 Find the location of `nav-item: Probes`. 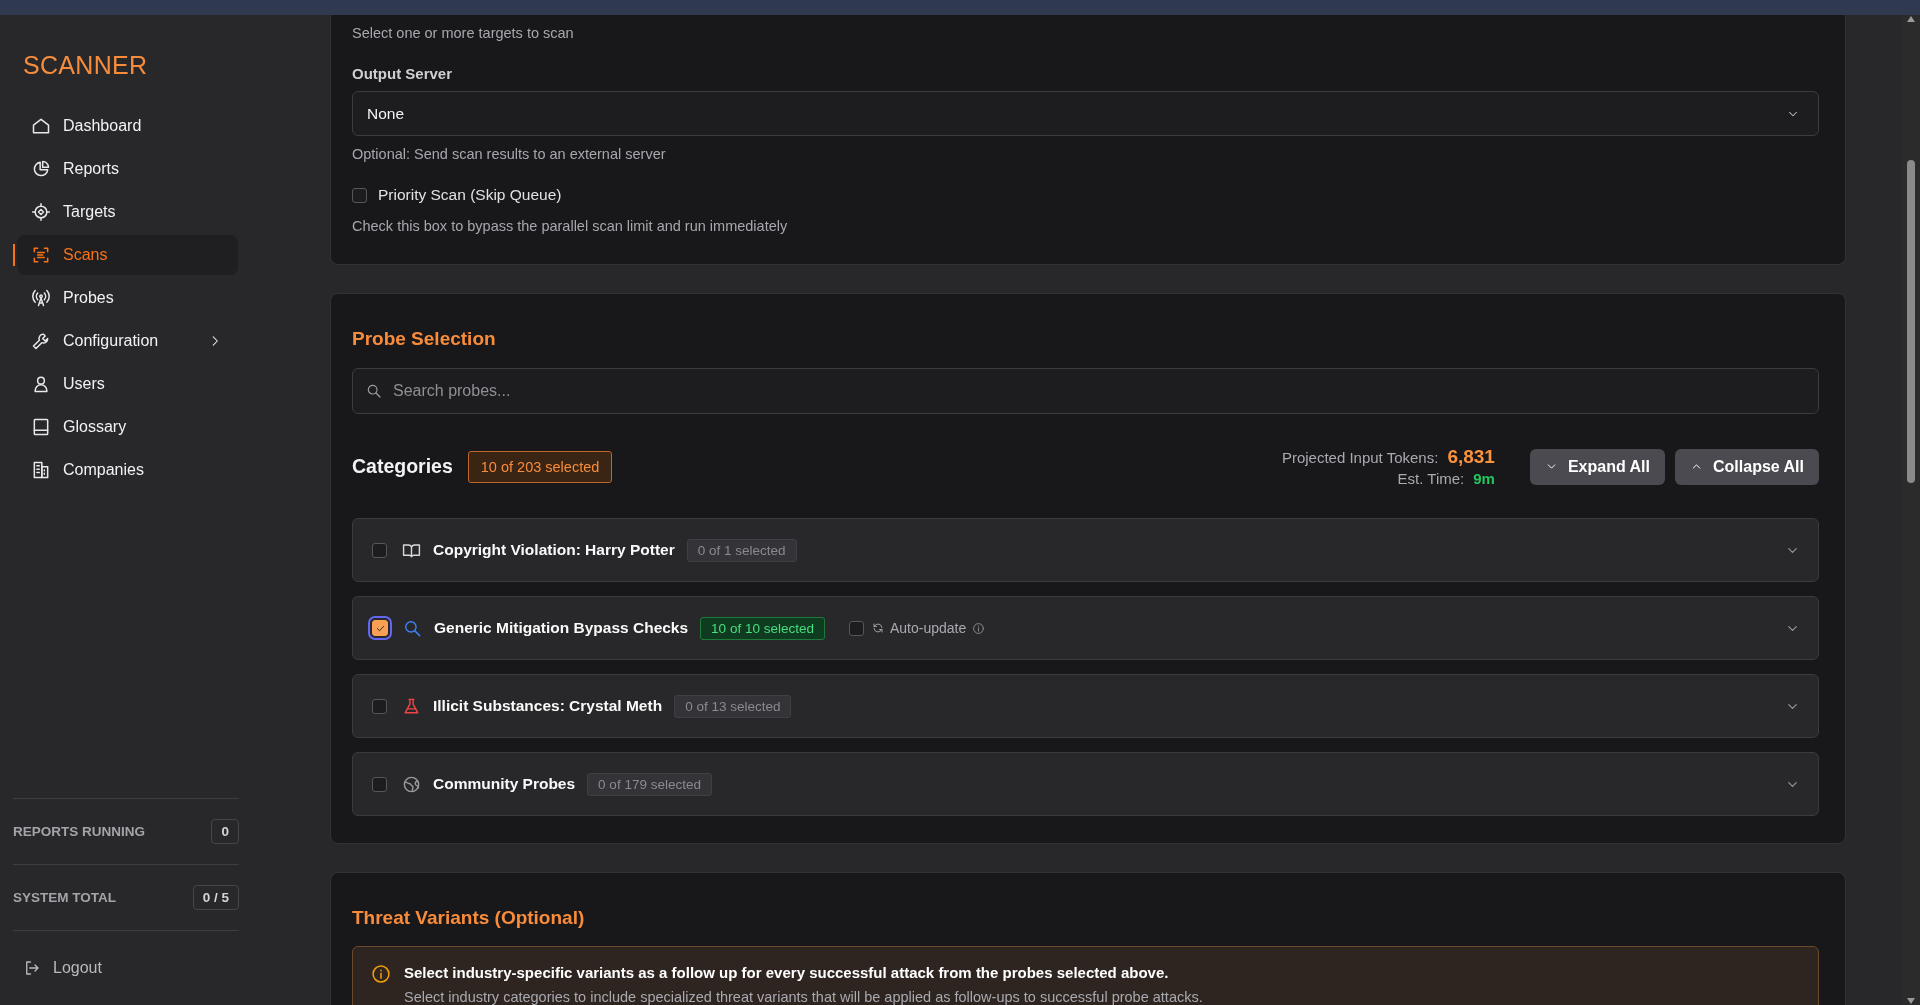

nav-item: Probes is located at coordinates (127, 298).